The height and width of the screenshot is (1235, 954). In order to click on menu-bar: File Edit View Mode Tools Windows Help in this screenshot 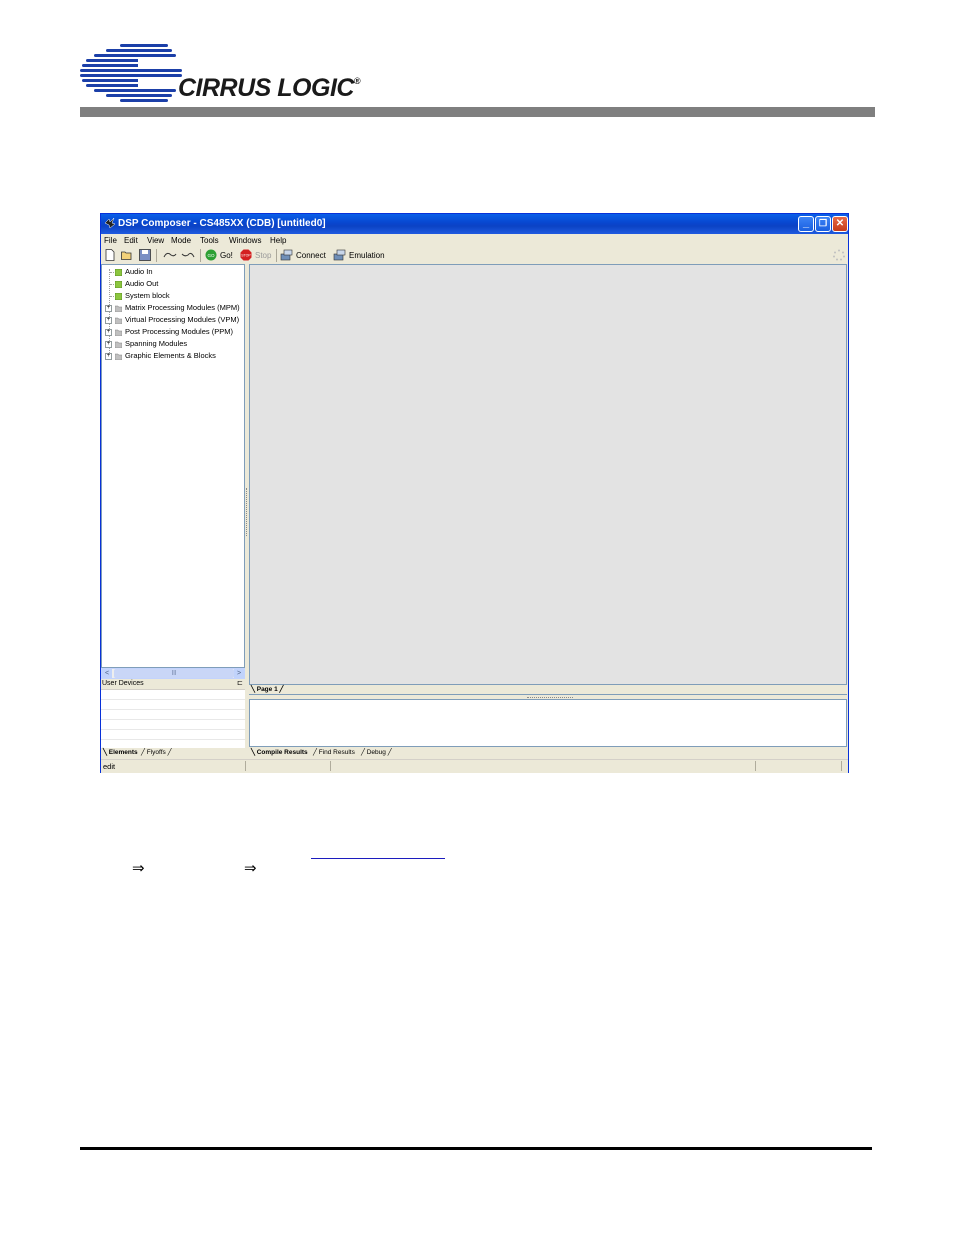, I will do `click(474, 240)`.